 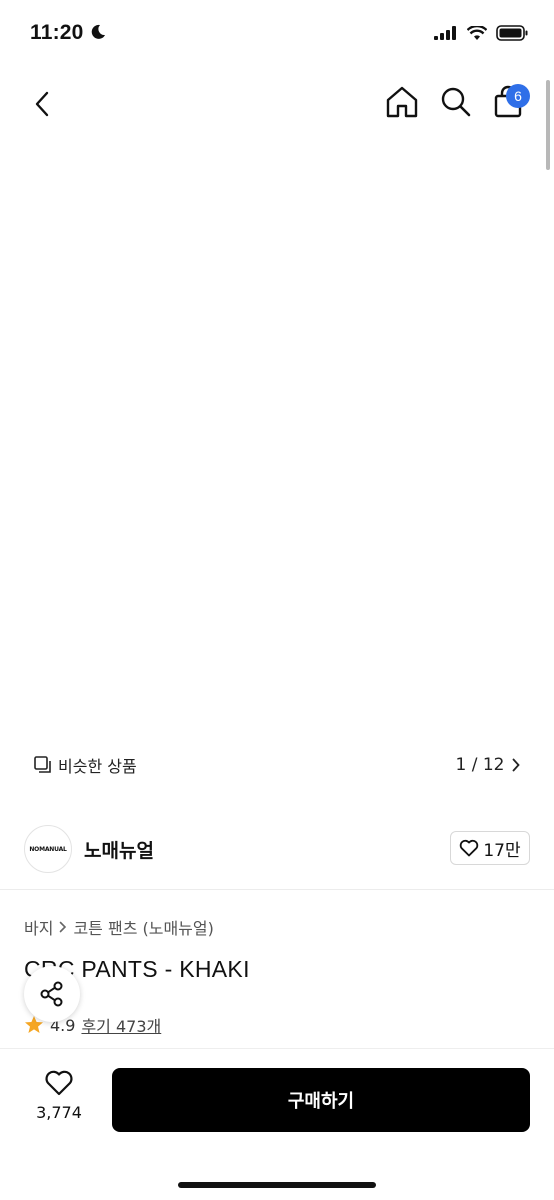 What do you see at coordinates (59, 1099) in the screenshot?
I see `wishlist-button: 3,774` at bounding box center [59, 1099].